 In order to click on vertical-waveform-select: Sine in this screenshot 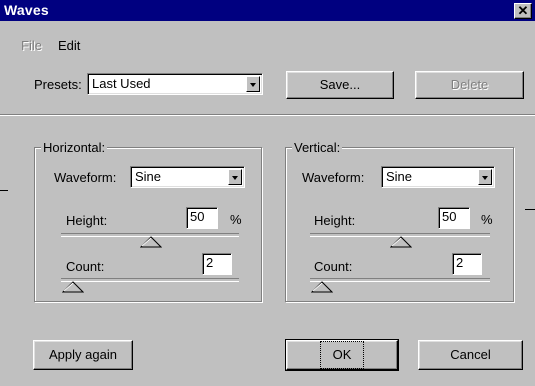, I will do `click(438, 177)`.